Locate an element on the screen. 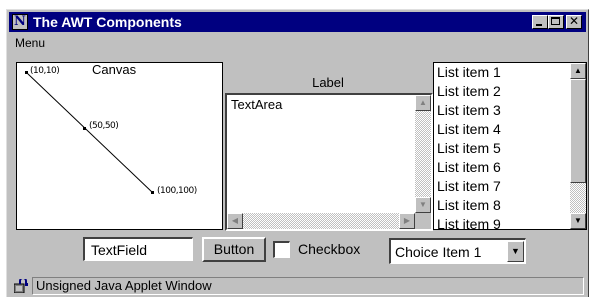  list-item: List item 1 is located at coordinates (469, 72).